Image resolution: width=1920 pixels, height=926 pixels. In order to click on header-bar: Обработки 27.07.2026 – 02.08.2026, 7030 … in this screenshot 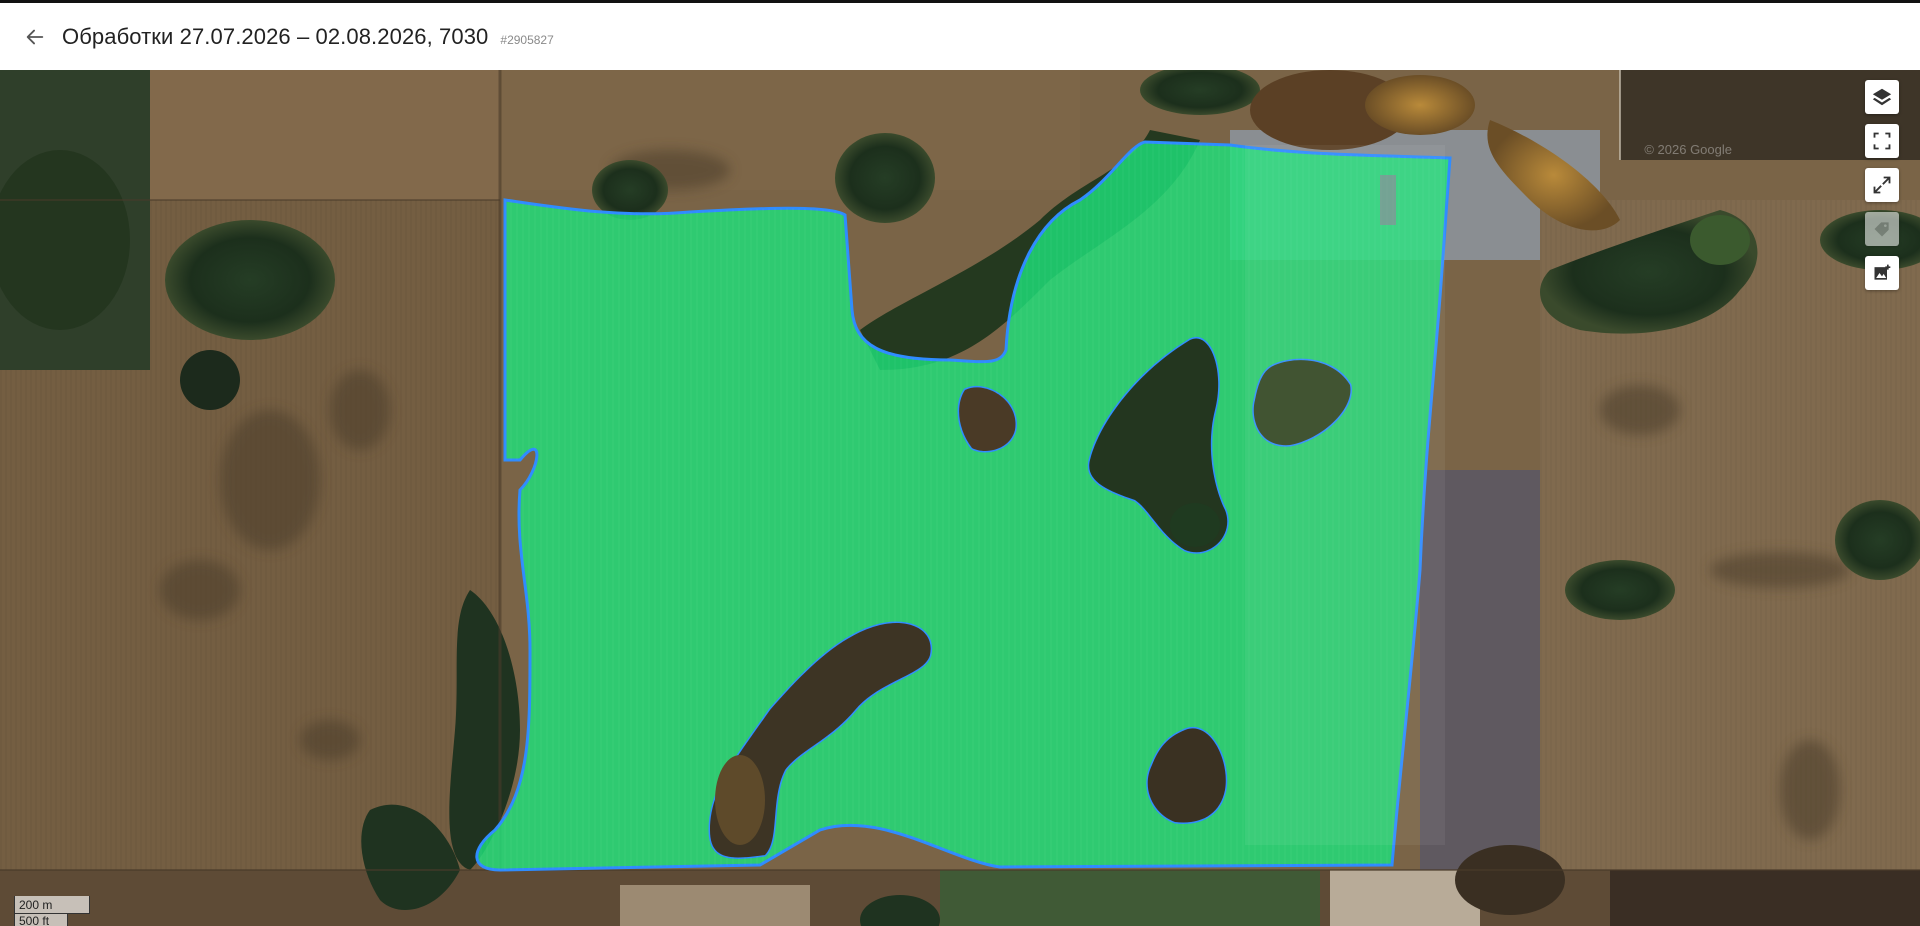, I will do `click(960, 35)`.